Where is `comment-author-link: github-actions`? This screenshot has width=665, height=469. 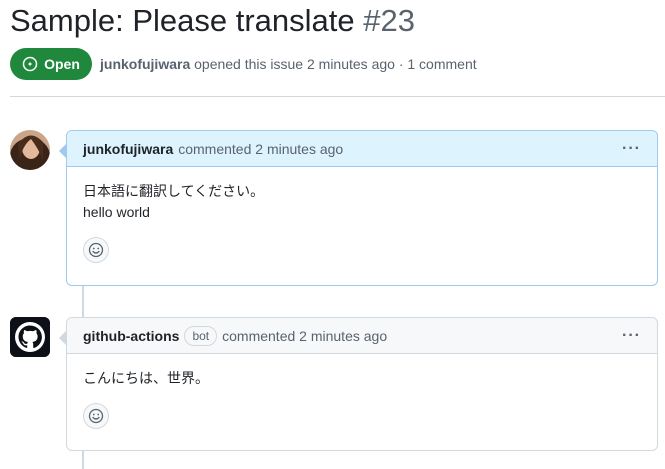 comment-author-link: github-actions is located at coordinates (131, 336).